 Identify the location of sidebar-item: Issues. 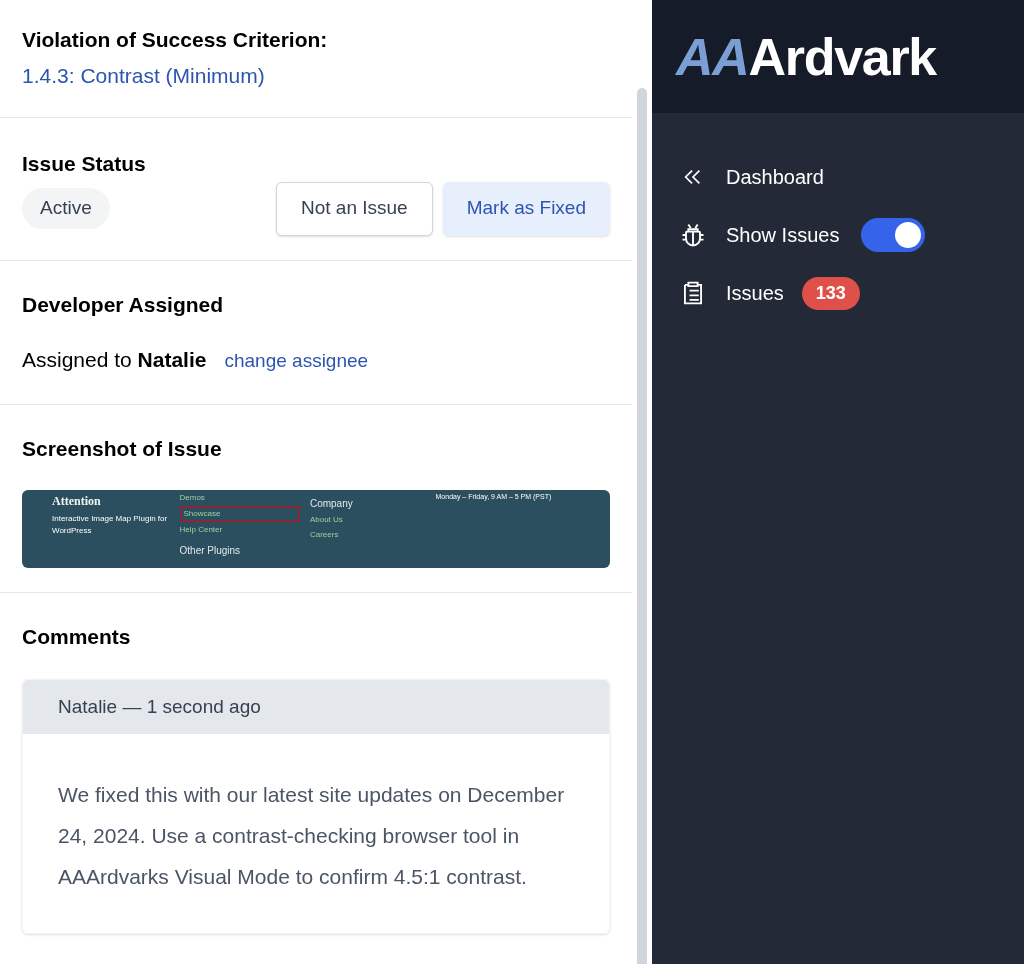
(755, 293).